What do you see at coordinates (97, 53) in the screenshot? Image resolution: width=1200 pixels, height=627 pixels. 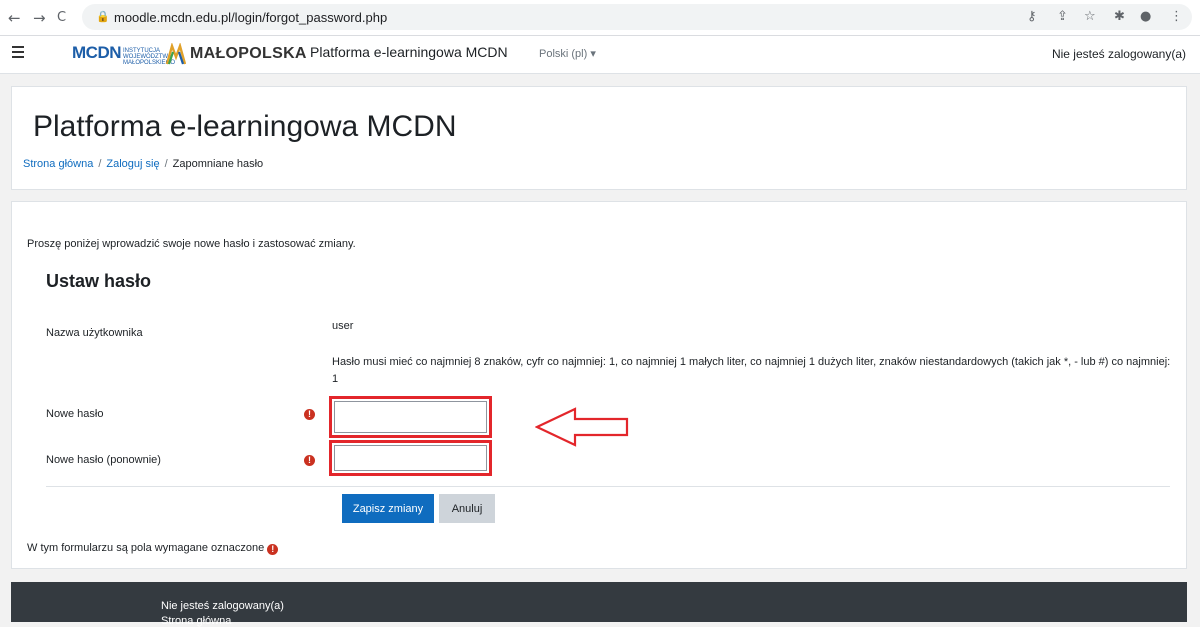 I see `mcdn-logo: MCDN` at bounding box center [97, 53].